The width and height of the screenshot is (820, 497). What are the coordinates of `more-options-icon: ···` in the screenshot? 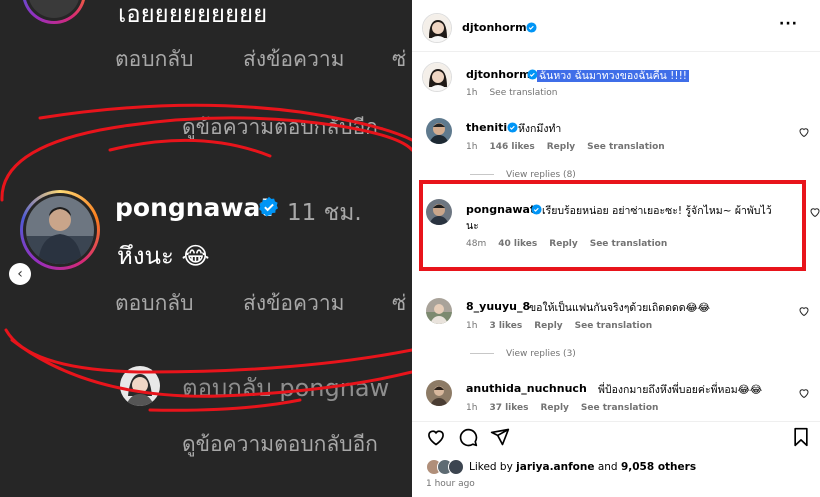 It's located at (788, 24).